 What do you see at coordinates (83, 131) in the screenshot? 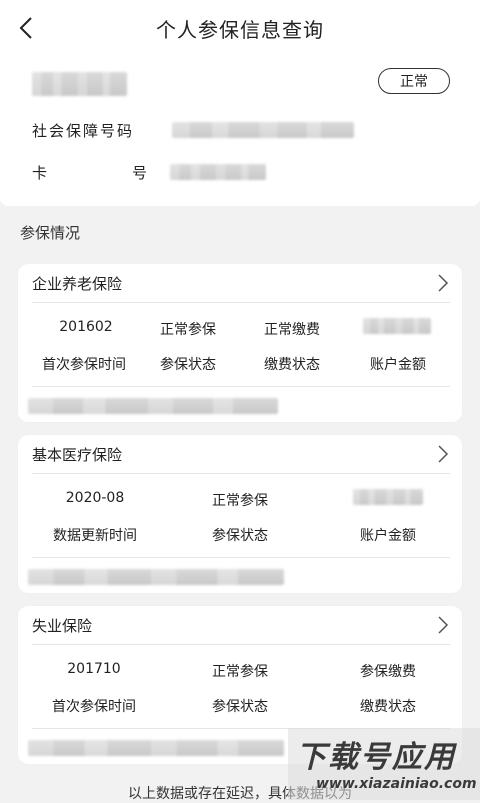
I see `ssn-label: 社会保障号码` at bounding box center [83, 131].